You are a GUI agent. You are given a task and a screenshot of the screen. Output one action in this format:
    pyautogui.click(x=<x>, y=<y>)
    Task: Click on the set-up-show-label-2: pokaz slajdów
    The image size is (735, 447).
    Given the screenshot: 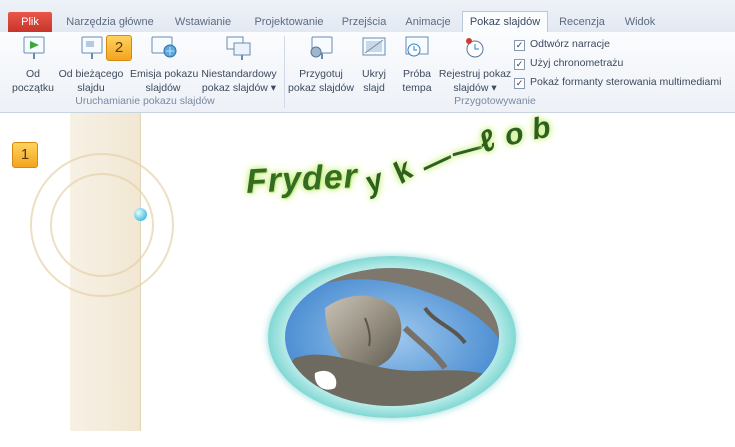 What is the action you would take?
    pyautogui.click(x=321, y=88)
    